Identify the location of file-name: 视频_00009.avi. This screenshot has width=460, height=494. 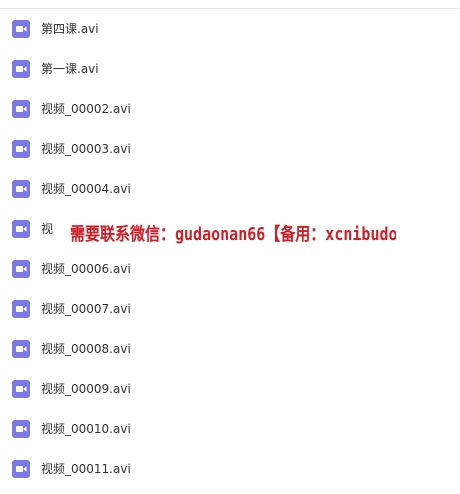
(86, 389).